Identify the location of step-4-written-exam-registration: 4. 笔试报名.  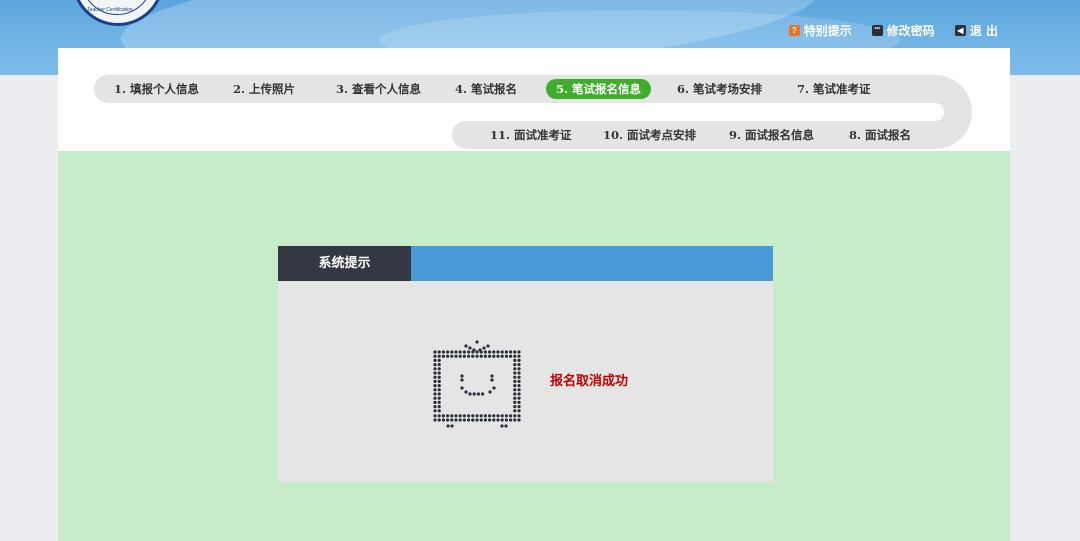
(486, 89).